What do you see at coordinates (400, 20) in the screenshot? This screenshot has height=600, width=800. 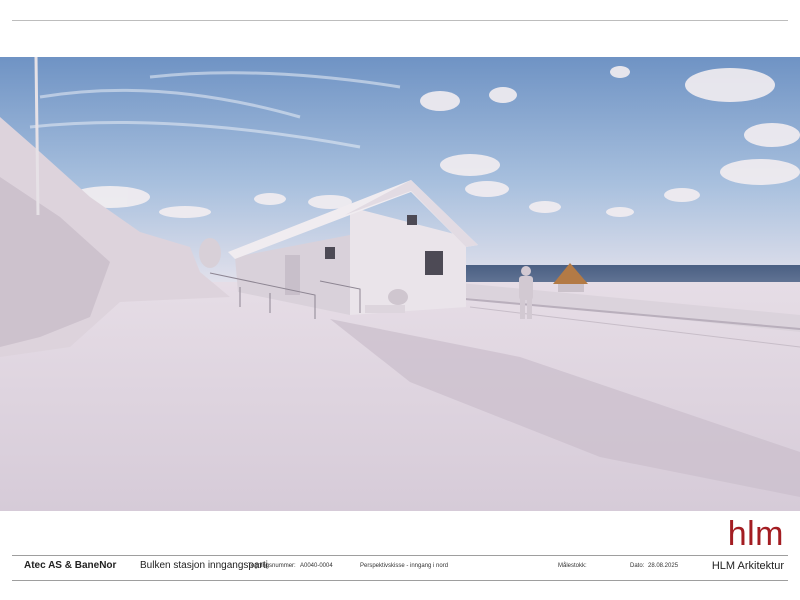 I see `top-rule` at bounding box center [400, 20].